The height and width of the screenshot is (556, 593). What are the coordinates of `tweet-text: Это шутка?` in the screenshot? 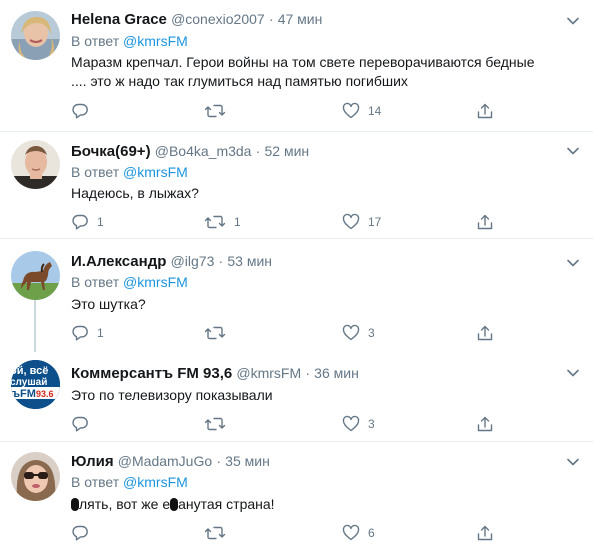 It's located at (108, 304).